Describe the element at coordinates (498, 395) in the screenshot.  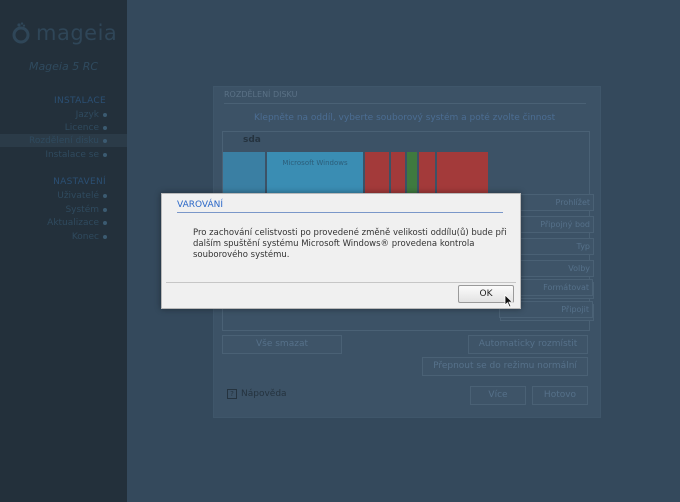
I see `more-button: Více` at that location.